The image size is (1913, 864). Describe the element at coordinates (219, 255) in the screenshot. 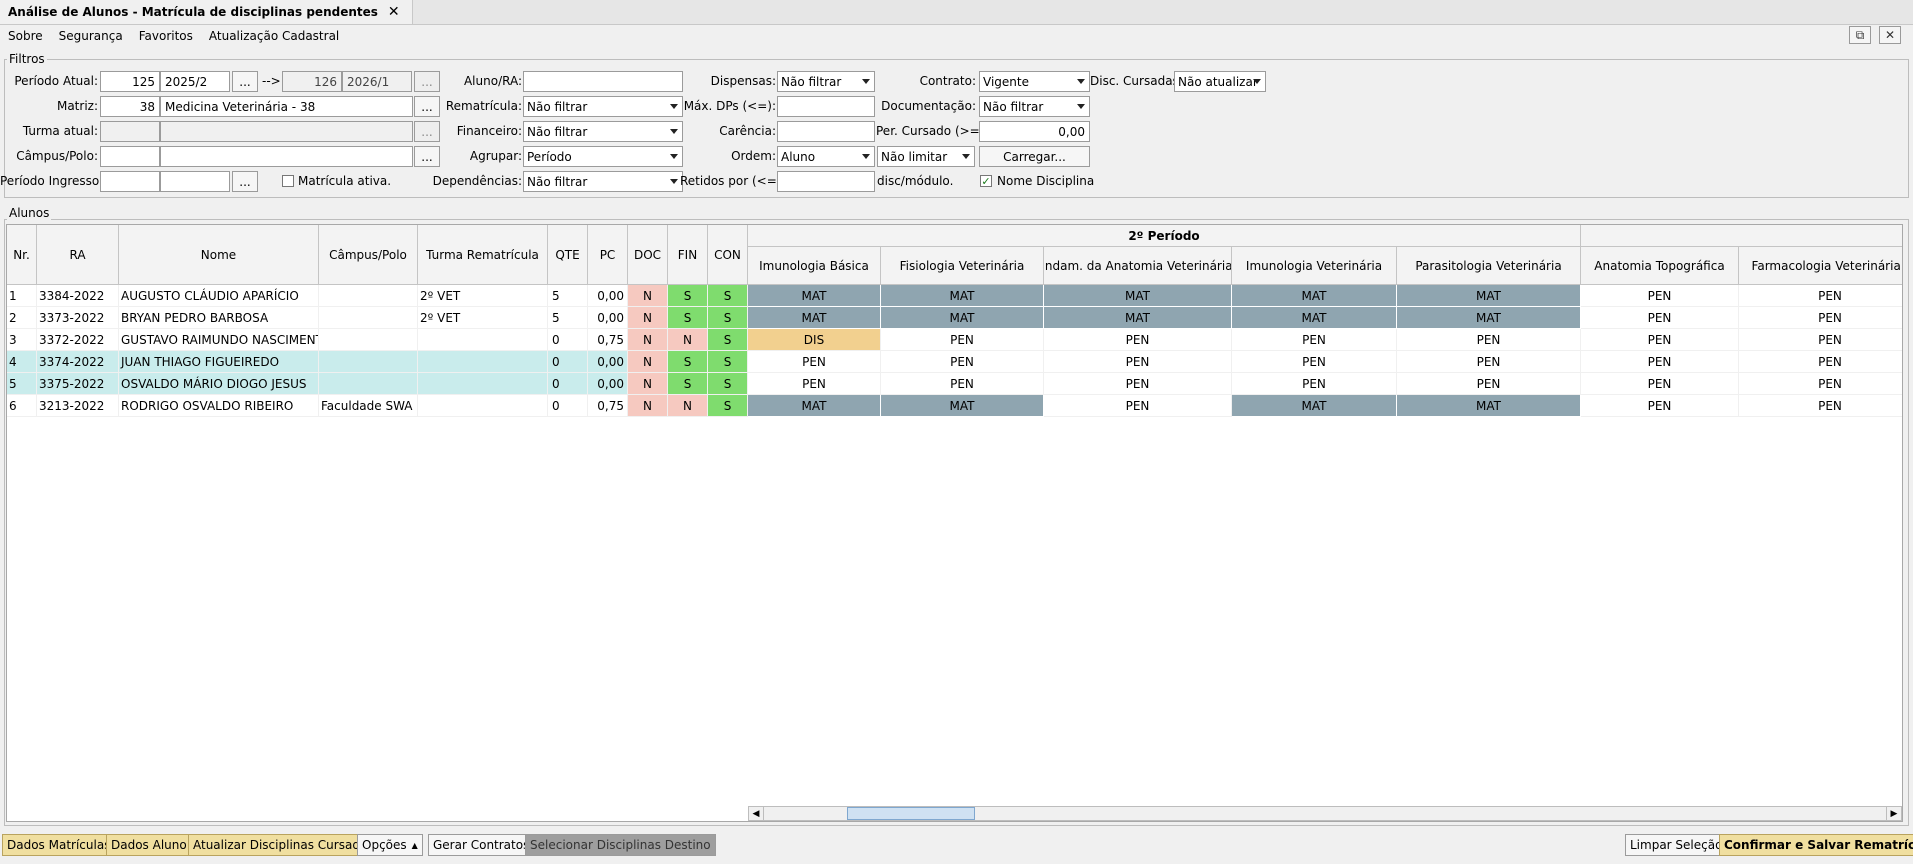

I see `column-header: Nome` at that location.